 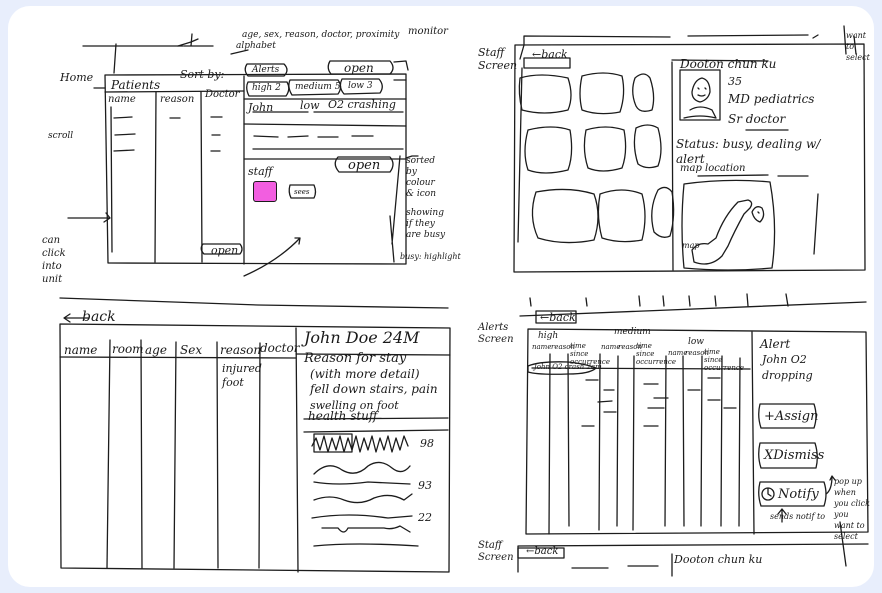 What do you see at coordinates (498, 59) in the screenshot?
I see `staff-screen-label: Staff Screen` at bounding box center [498, 59].